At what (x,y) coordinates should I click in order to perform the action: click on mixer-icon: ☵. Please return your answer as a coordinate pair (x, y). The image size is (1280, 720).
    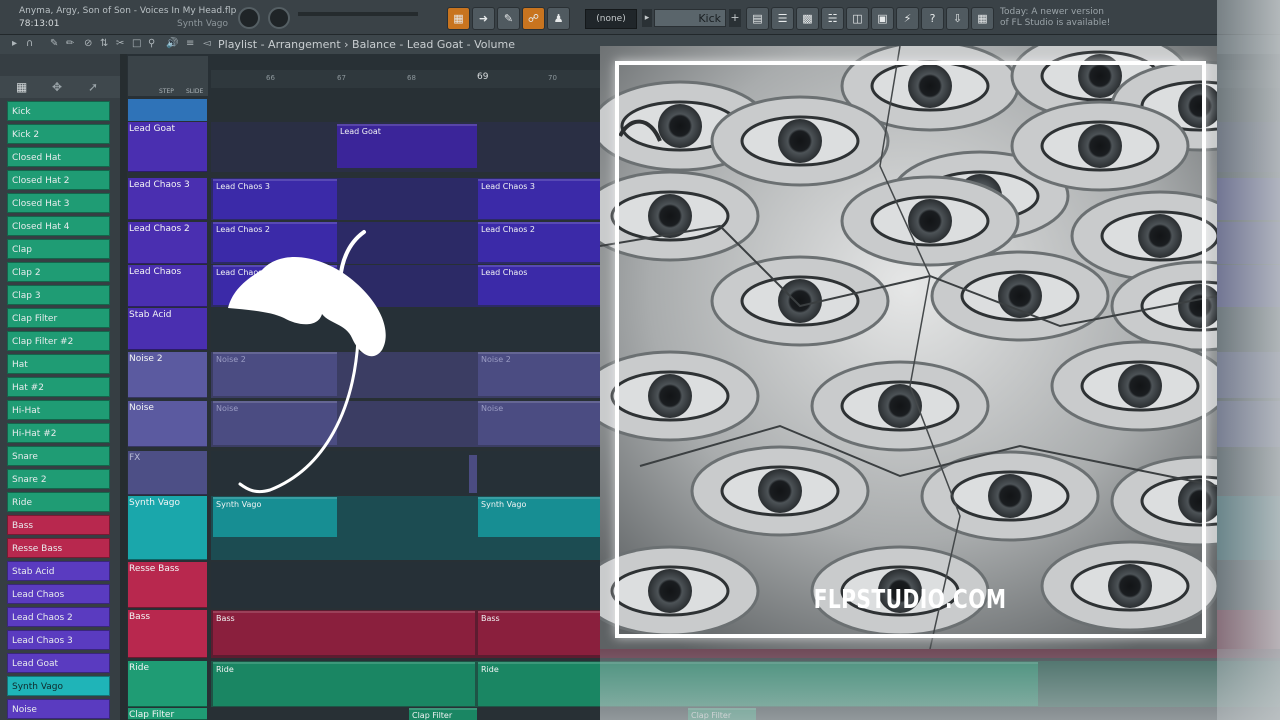
    Looking at the image, I should click on (832, 18).